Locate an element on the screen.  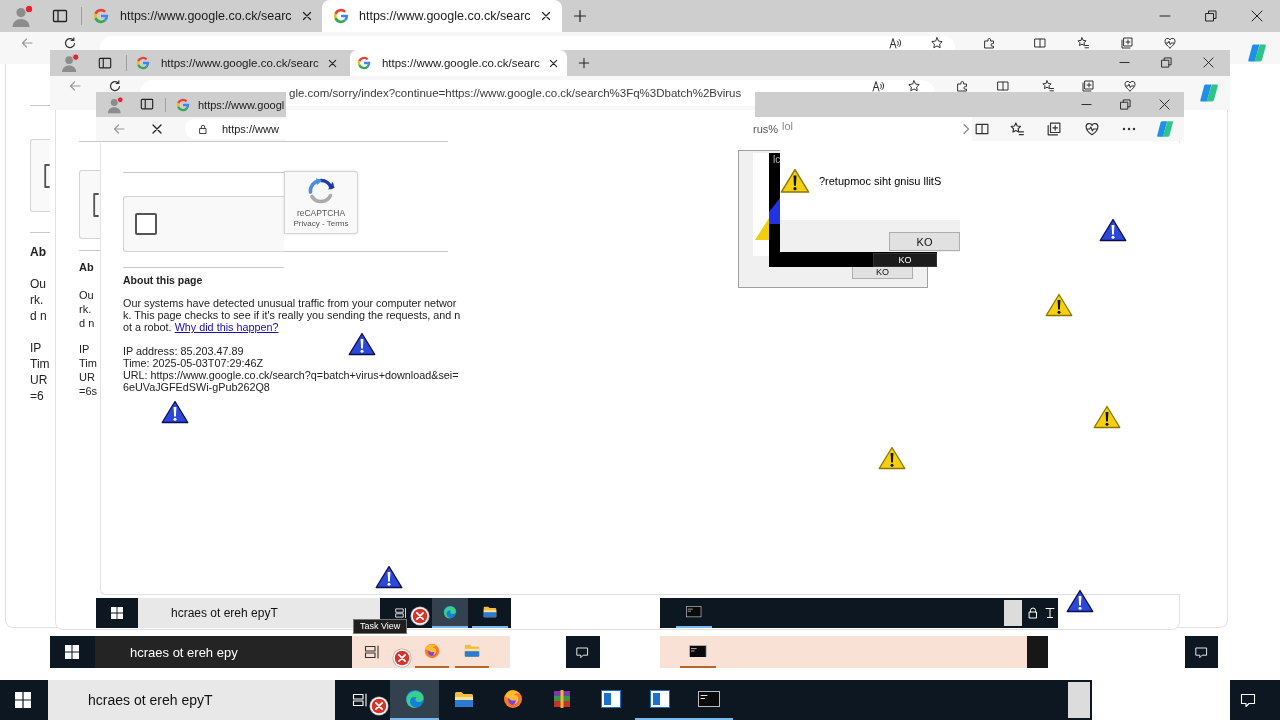
profile-icon is located at coordinates (22, 16).